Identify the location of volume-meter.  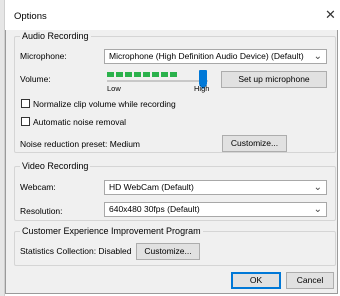
(154, 74).